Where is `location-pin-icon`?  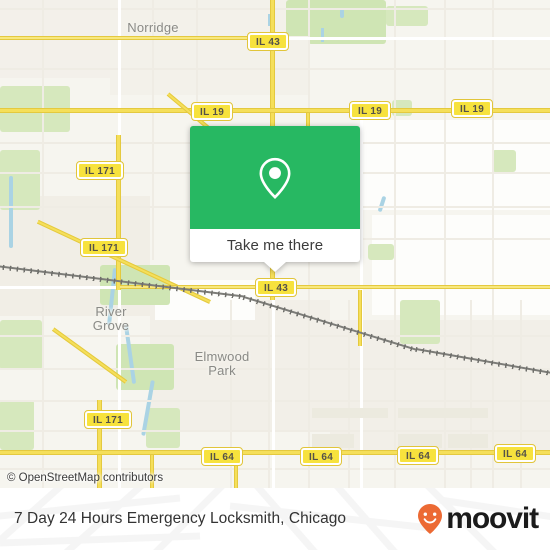 location-pin-icon is located at coordinates (275, 178).